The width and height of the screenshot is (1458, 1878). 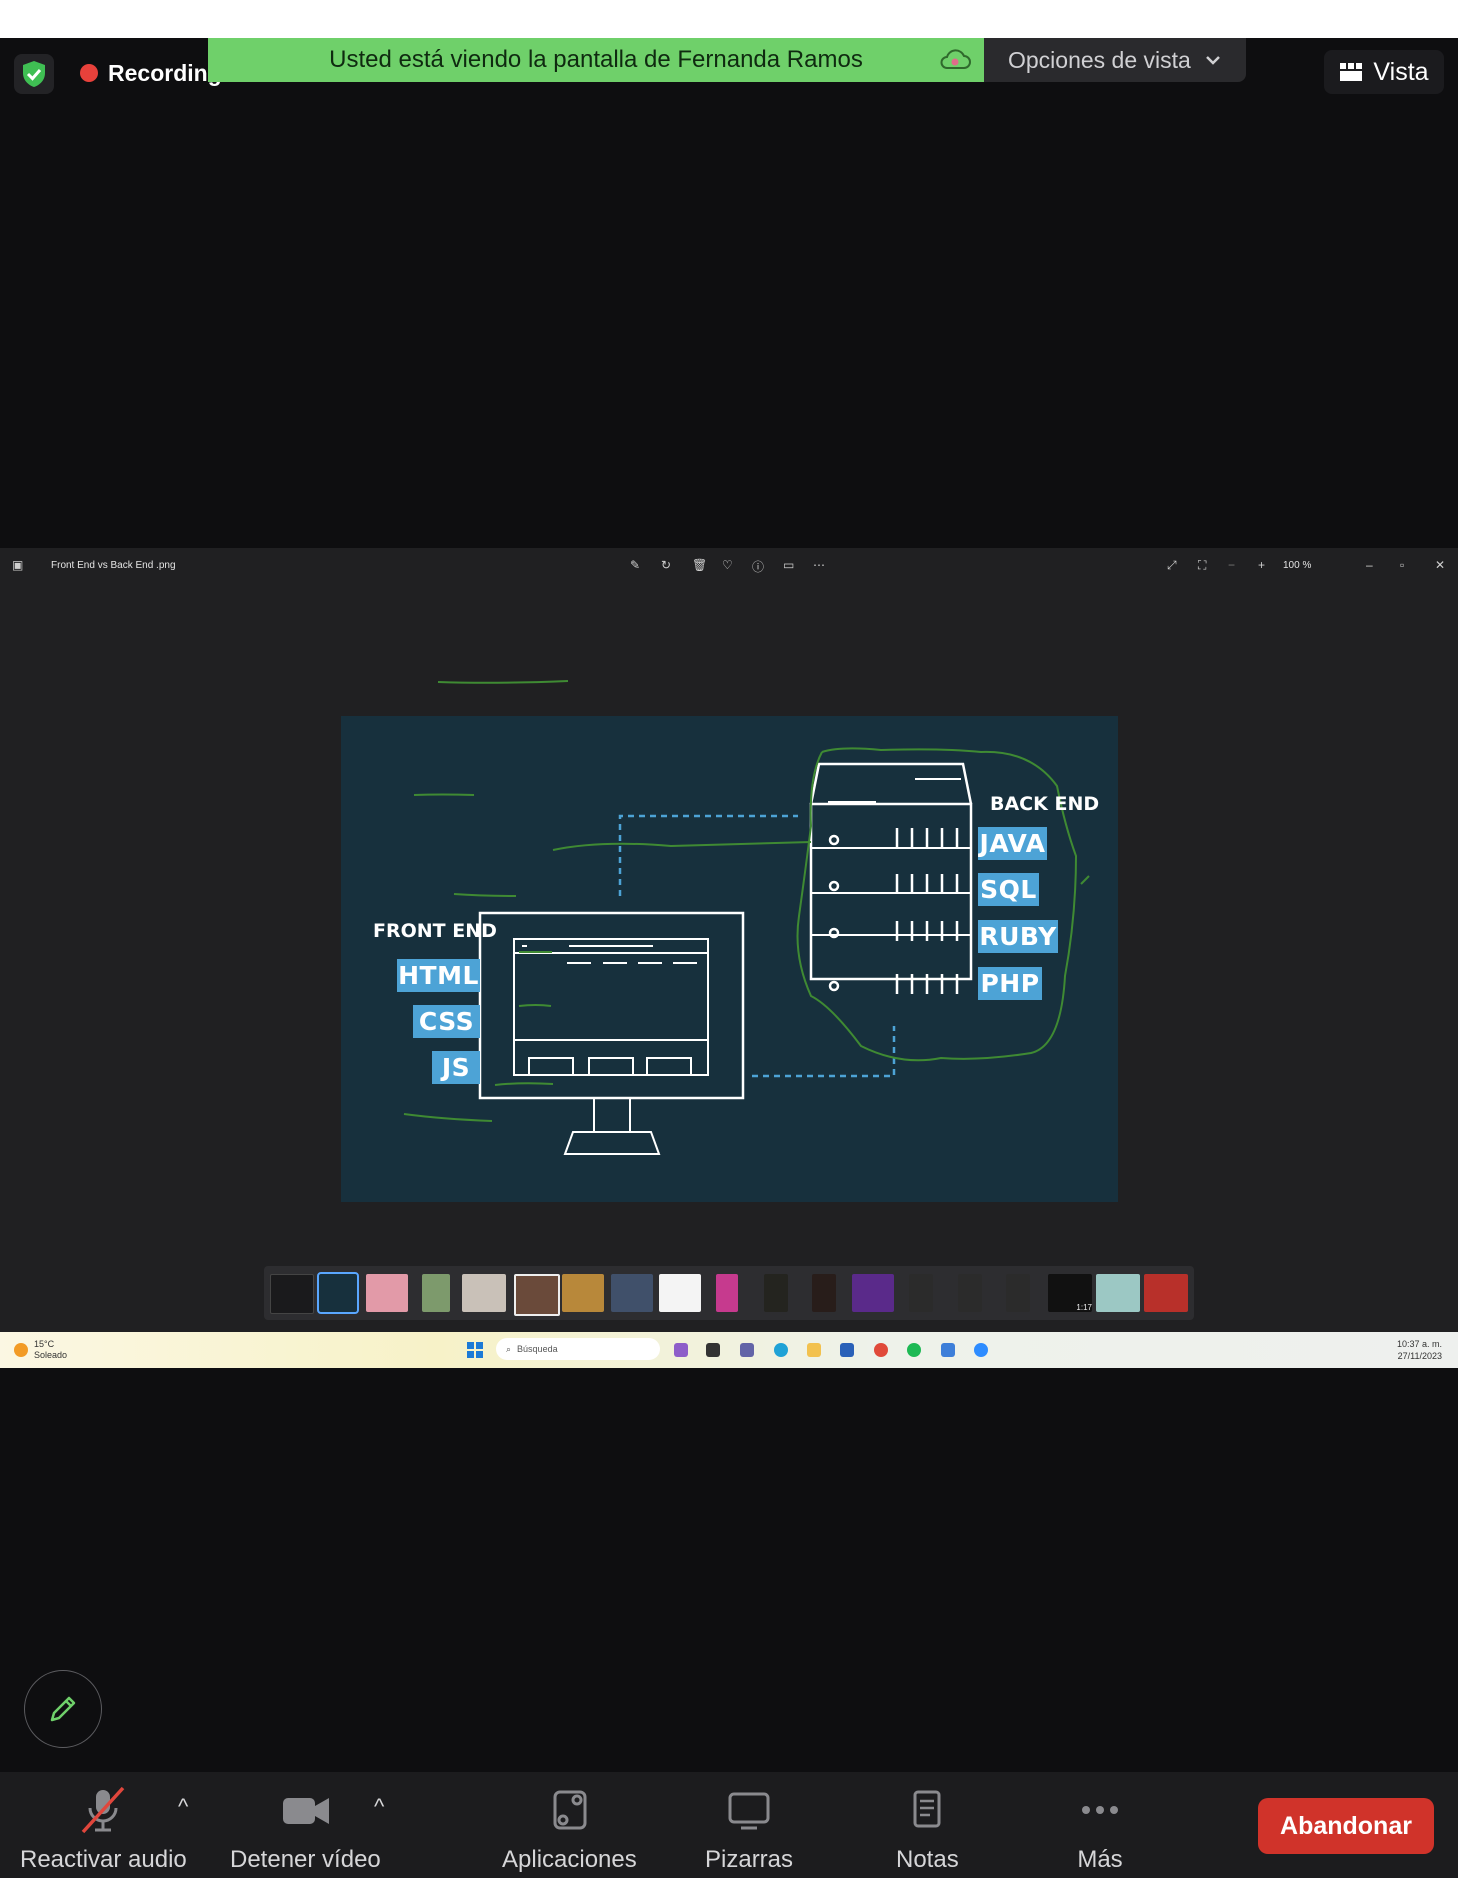 What do you see at coordinates (578, 1349) in the screenshot?
I see `taskbar-search: ⌕ Búsqueda` at bounding box center [578, 1349].